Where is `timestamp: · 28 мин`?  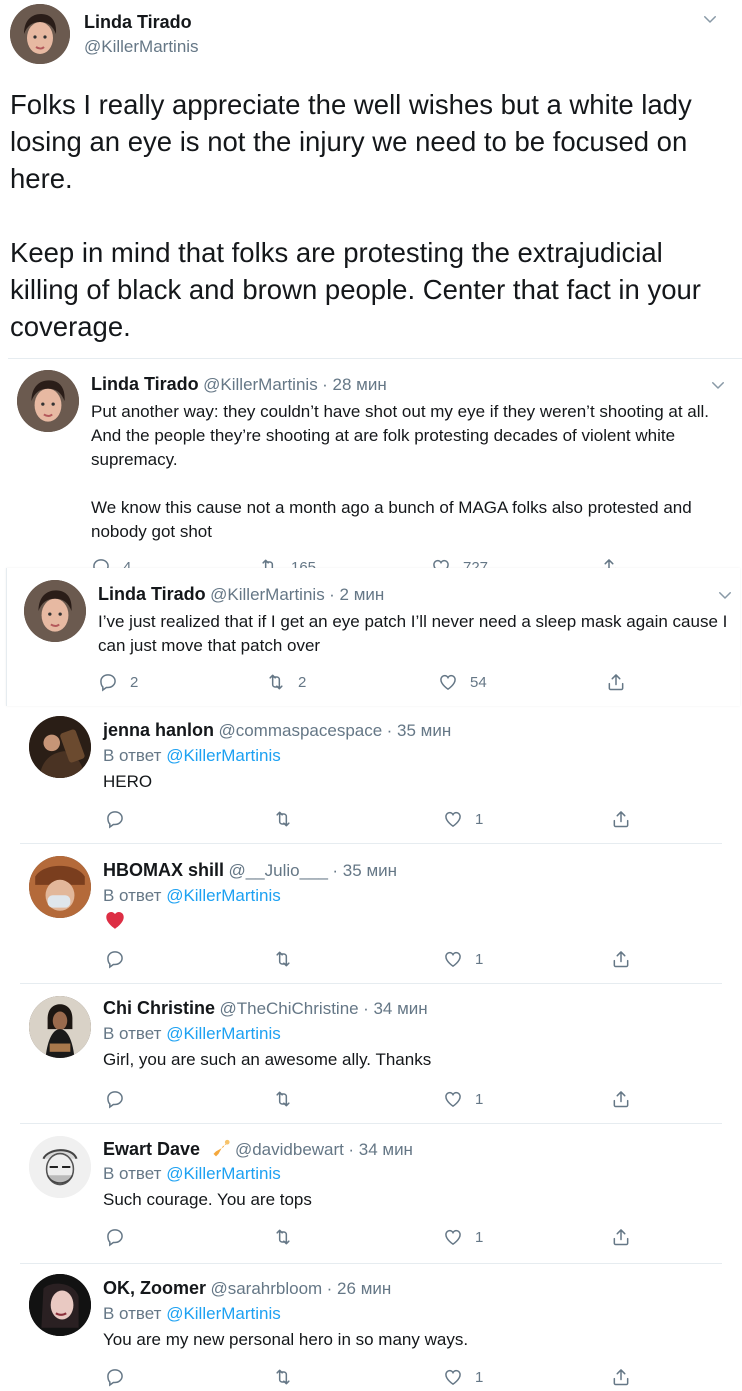
timestamp: · 28 мин is located at coordinates (354, 384).